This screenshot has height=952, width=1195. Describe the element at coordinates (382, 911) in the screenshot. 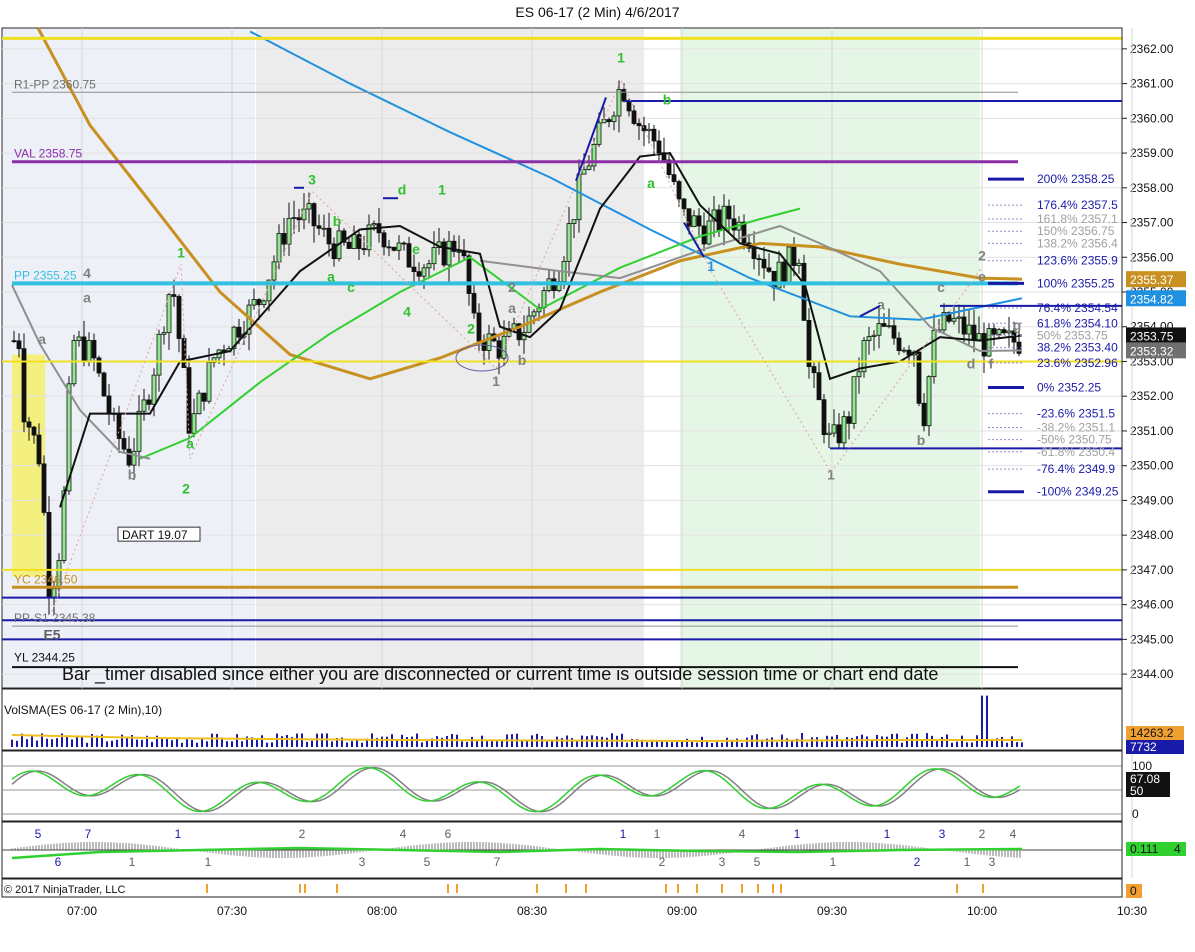

I see `x-tick-label: 08:00` at that location.